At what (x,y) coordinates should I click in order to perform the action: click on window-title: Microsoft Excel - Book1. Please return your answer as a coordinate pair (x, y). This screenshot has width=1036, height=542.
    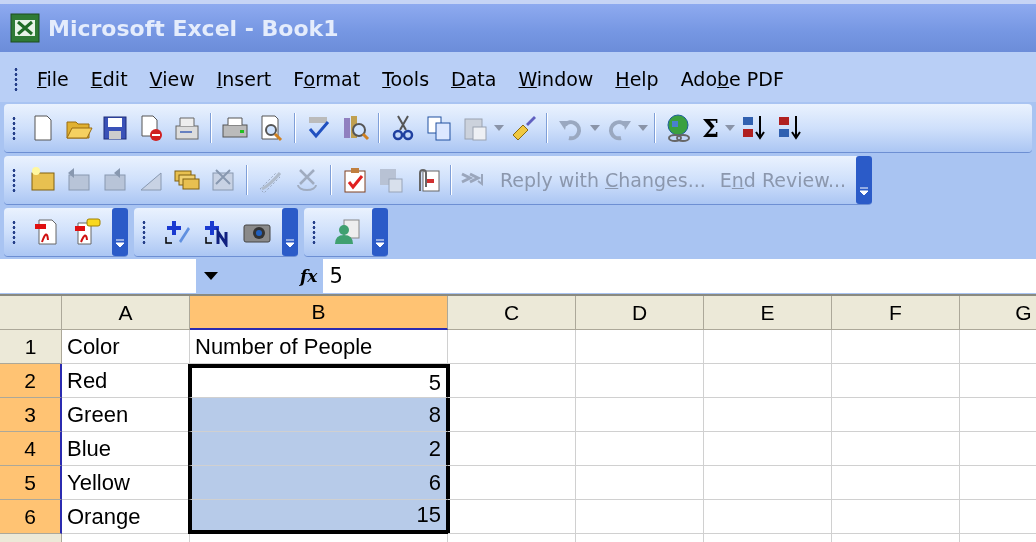
    Looking at the image, I should click on (193, 28).